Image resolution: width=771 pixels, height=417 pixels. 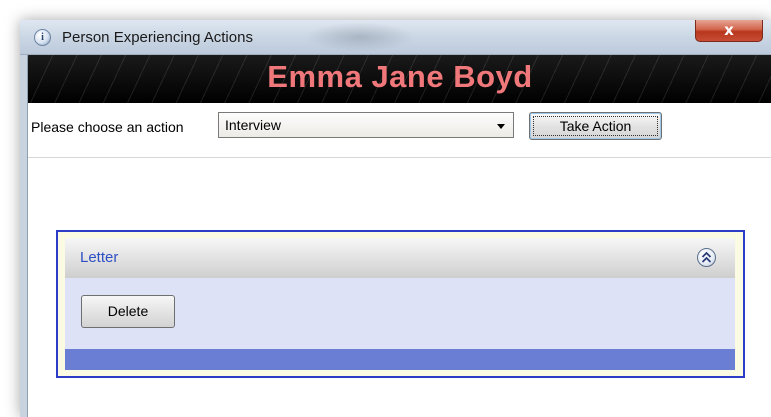 I want to click on focus-ring, so click(x=595, y=126).